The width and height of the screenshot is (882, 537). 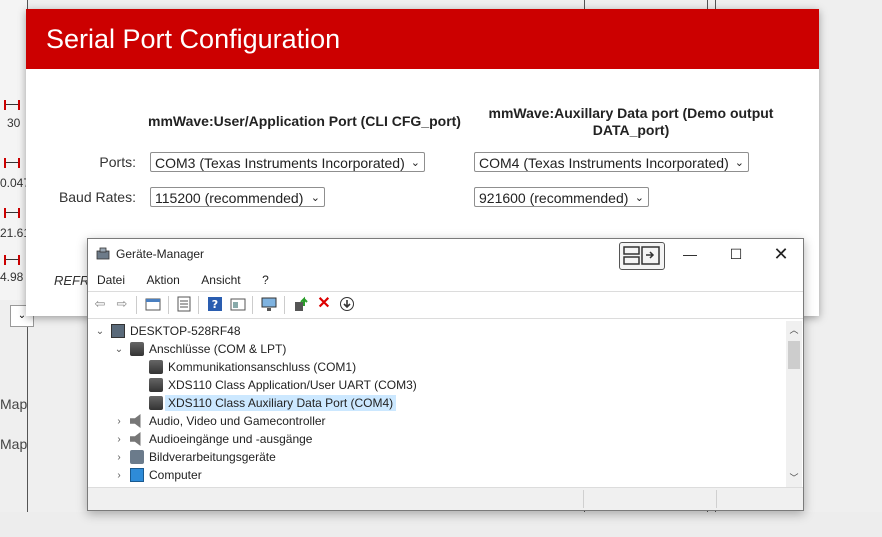 I want to click on tree-group-ports: ⌄ Anschlüsse (COM & LPT), so click(x=199, y=349).